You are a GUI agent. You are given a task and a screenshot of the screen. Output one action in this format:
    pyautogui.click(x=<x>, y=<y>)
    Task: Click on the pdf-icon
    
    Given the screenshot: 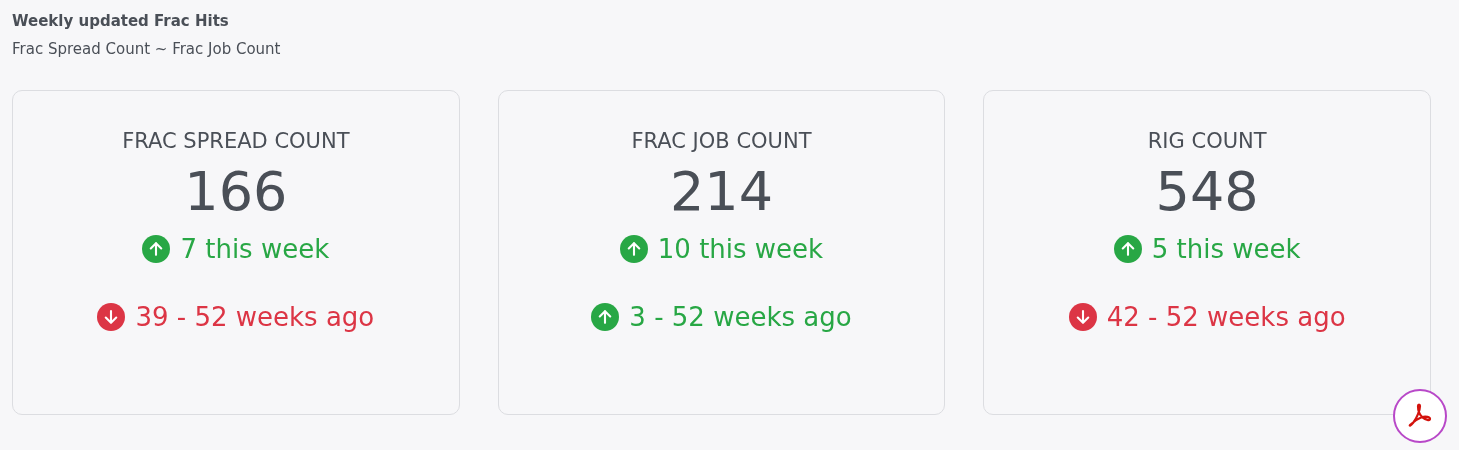 What is the action you would take?
    pyautogui.click(x=1420, y=416)
    